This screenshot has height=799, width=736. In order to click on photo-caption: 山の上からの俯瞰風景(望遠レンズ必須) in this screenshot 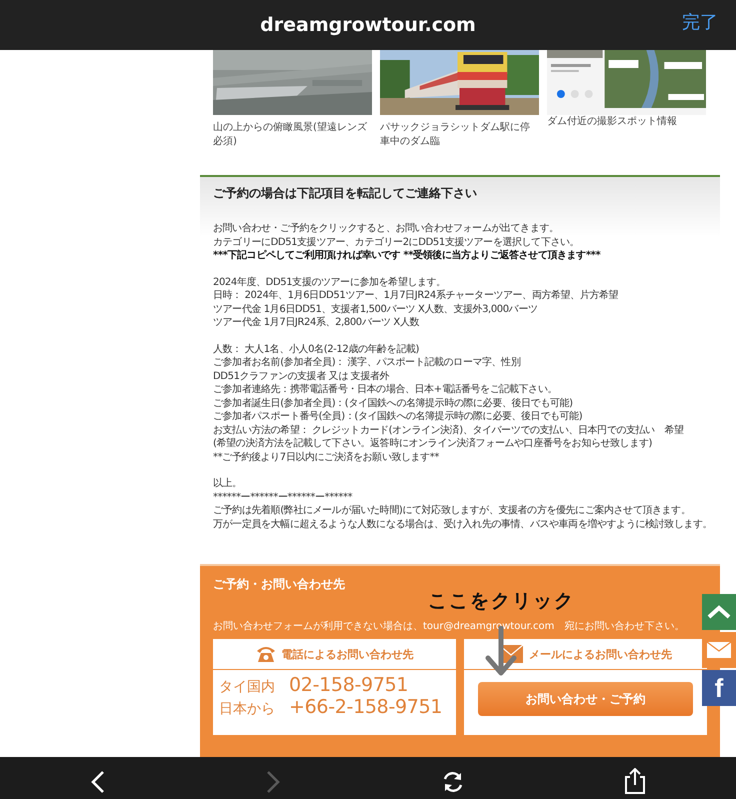, I will do `click(290, 135)`.